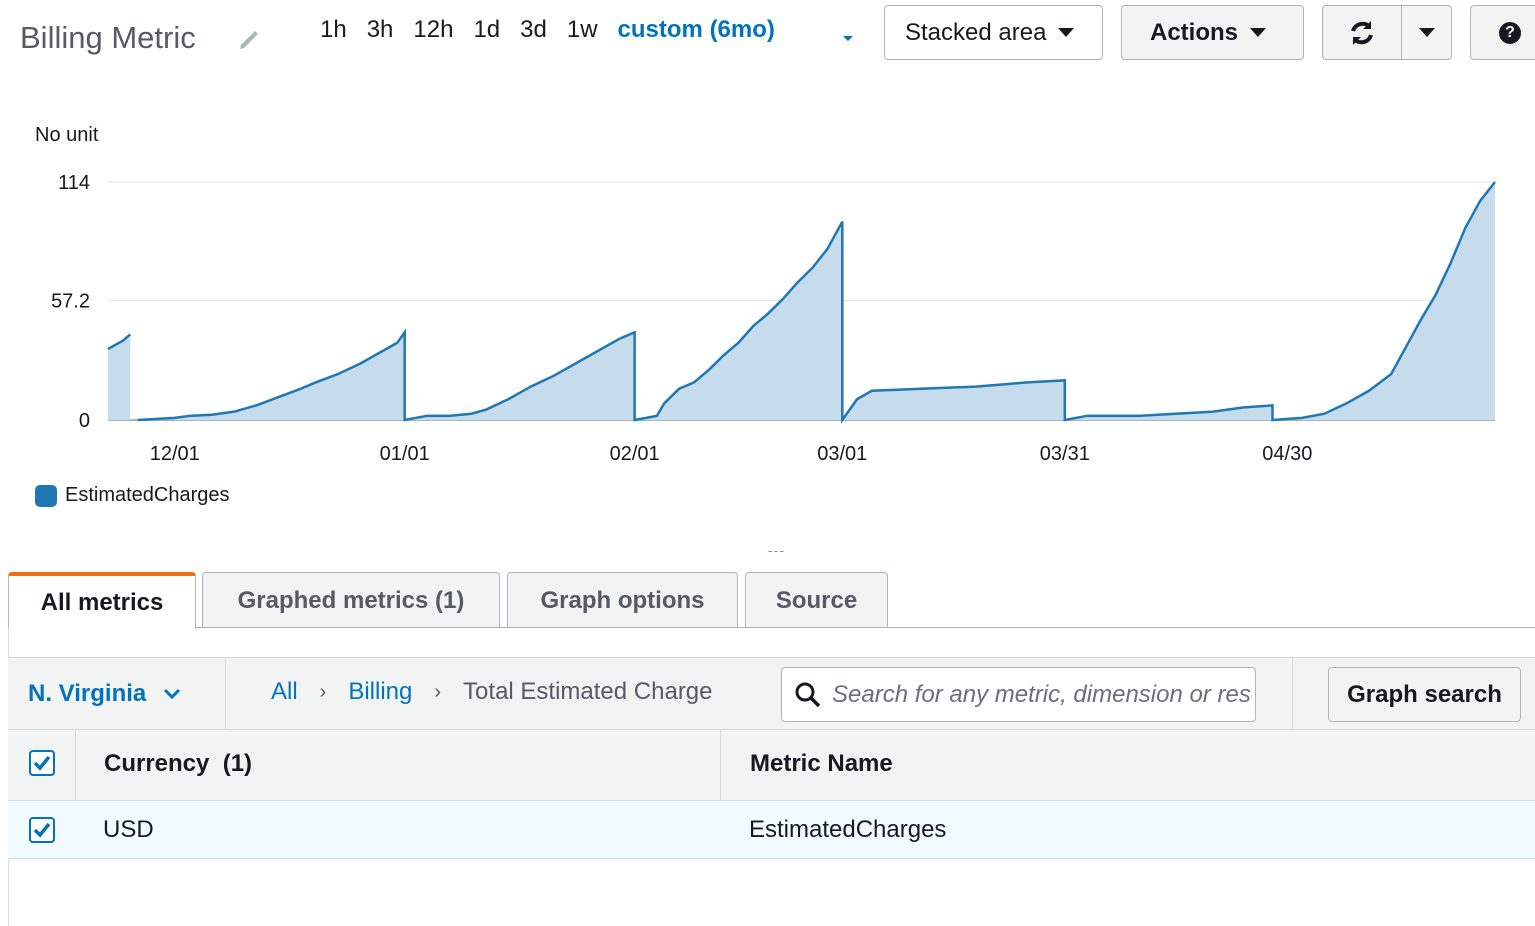 Image resolution: width=1535 pixels, height=926 pixels. Describe the element at coordinates (175, 454) in the screenshot. I see `x-tick-label: 12/01` at that location.